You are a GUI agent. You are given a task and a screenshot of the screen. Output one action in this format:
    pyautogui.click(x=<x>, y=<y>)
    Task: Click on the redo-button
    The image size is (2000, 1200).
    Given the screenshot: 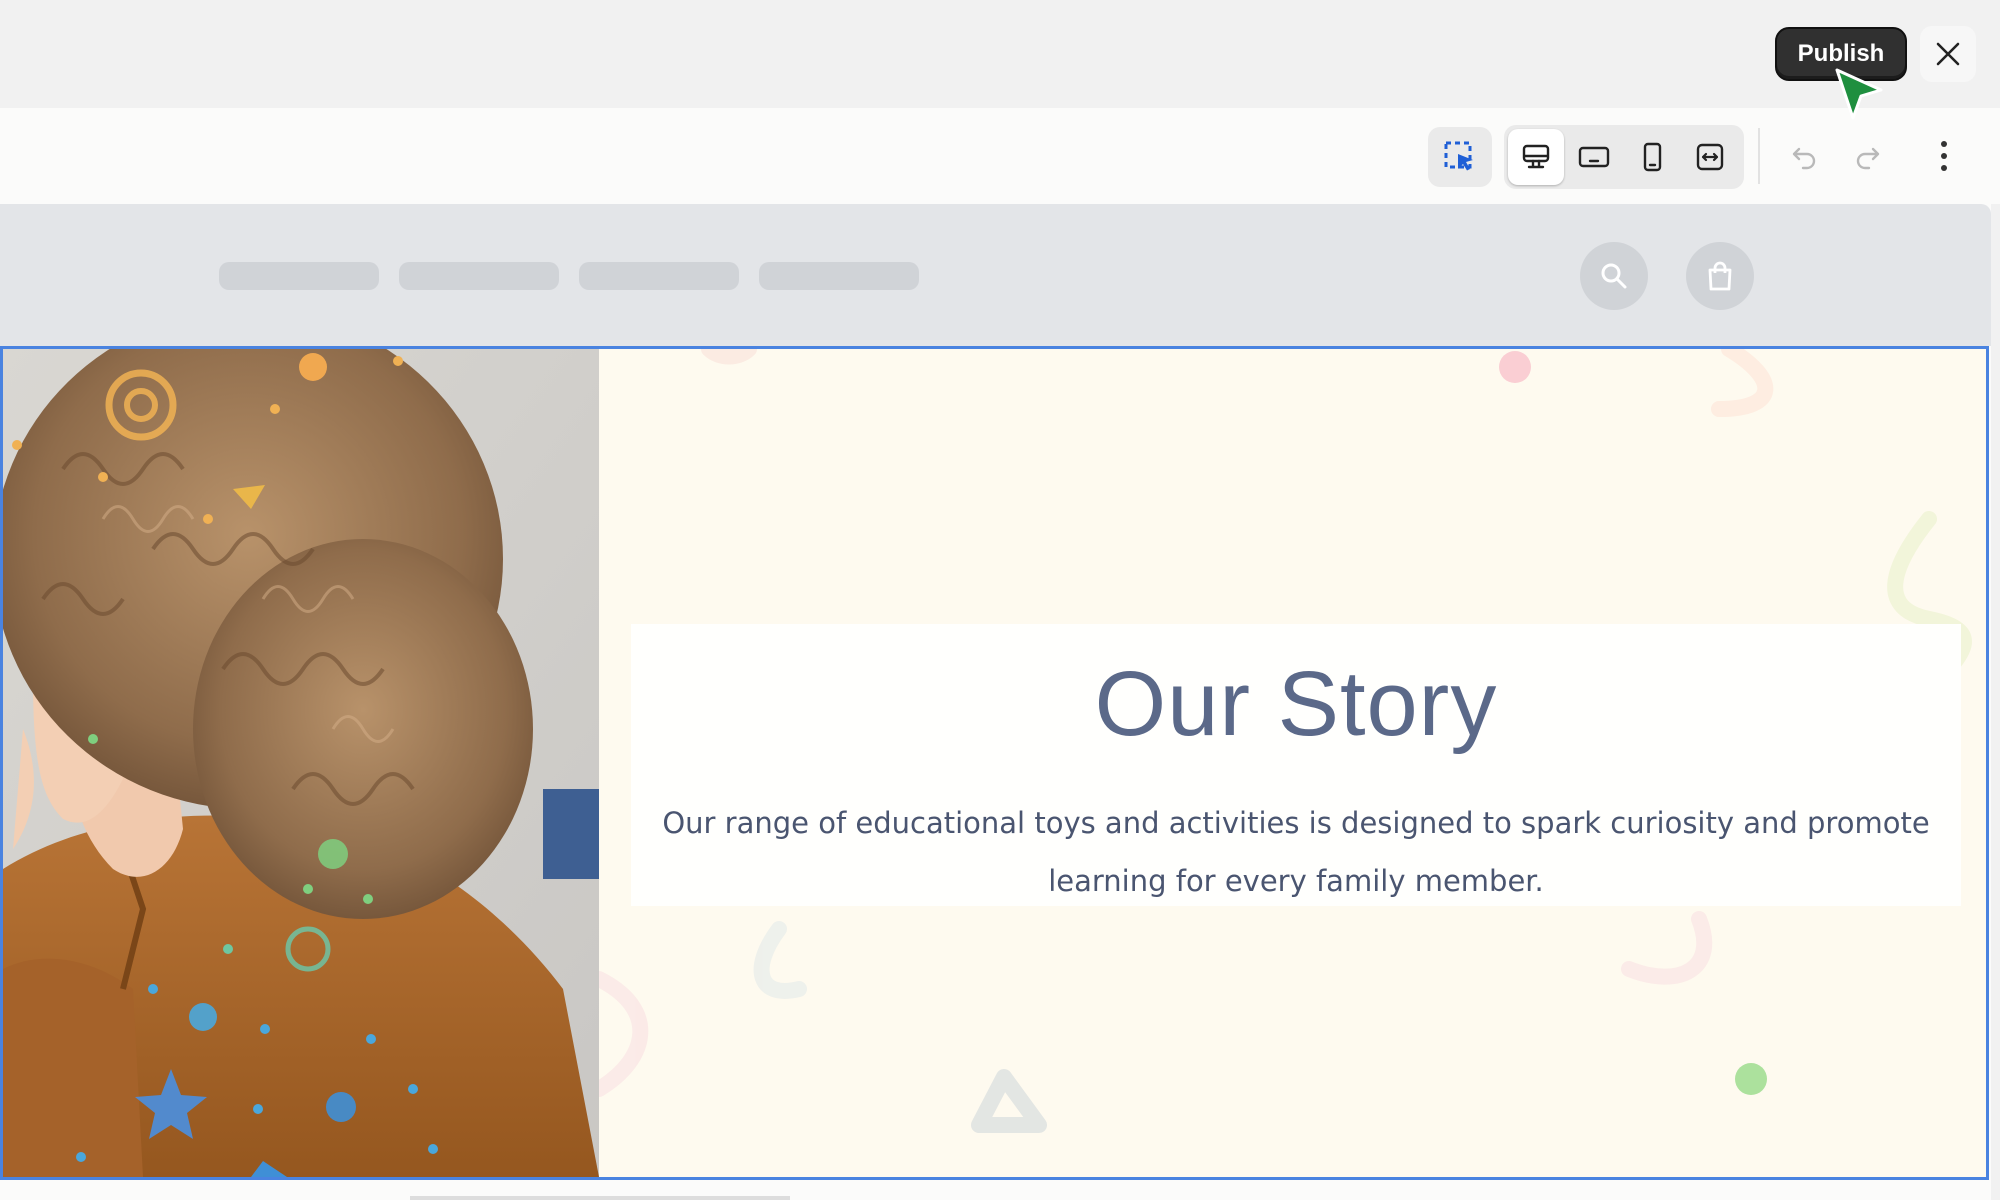 What is the action you would take?
    pyautogui.click(x=1868, y=156)
    